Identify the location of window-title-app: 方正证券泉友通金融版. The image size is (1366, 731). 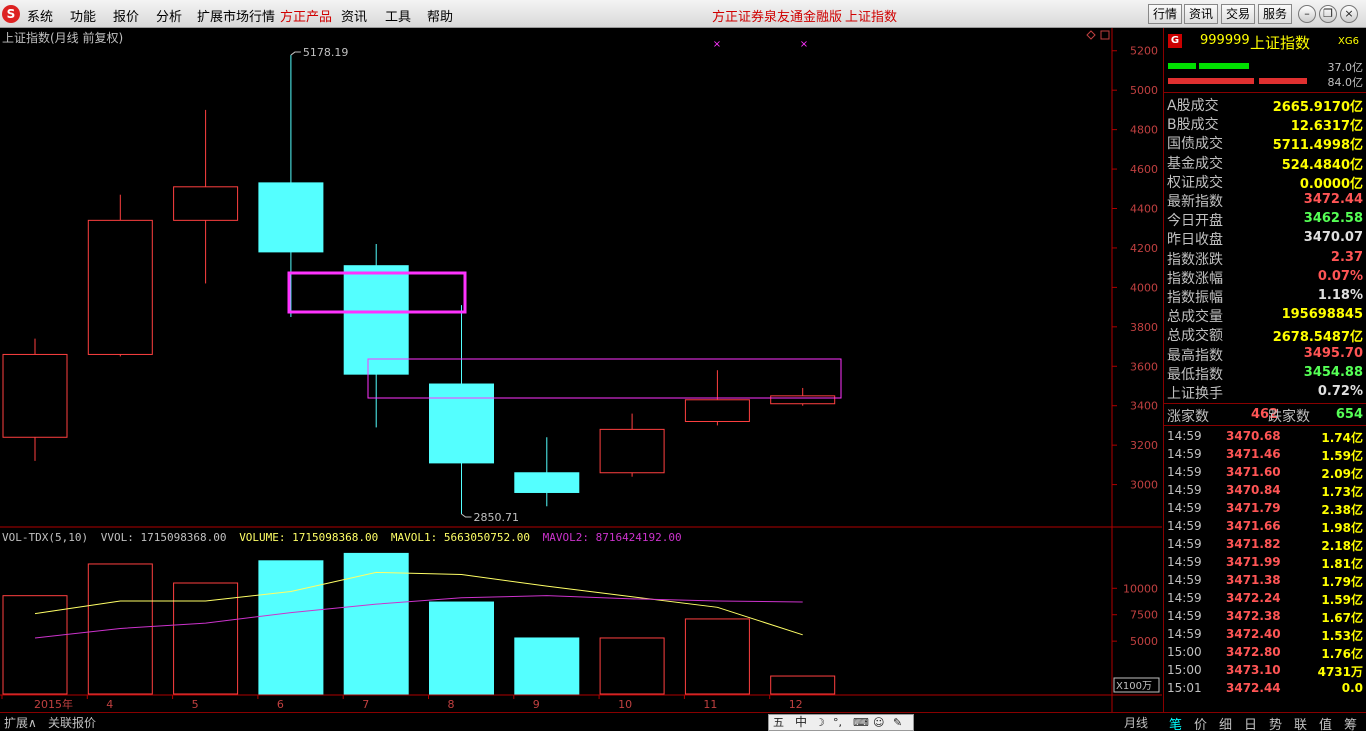
(777, 17).